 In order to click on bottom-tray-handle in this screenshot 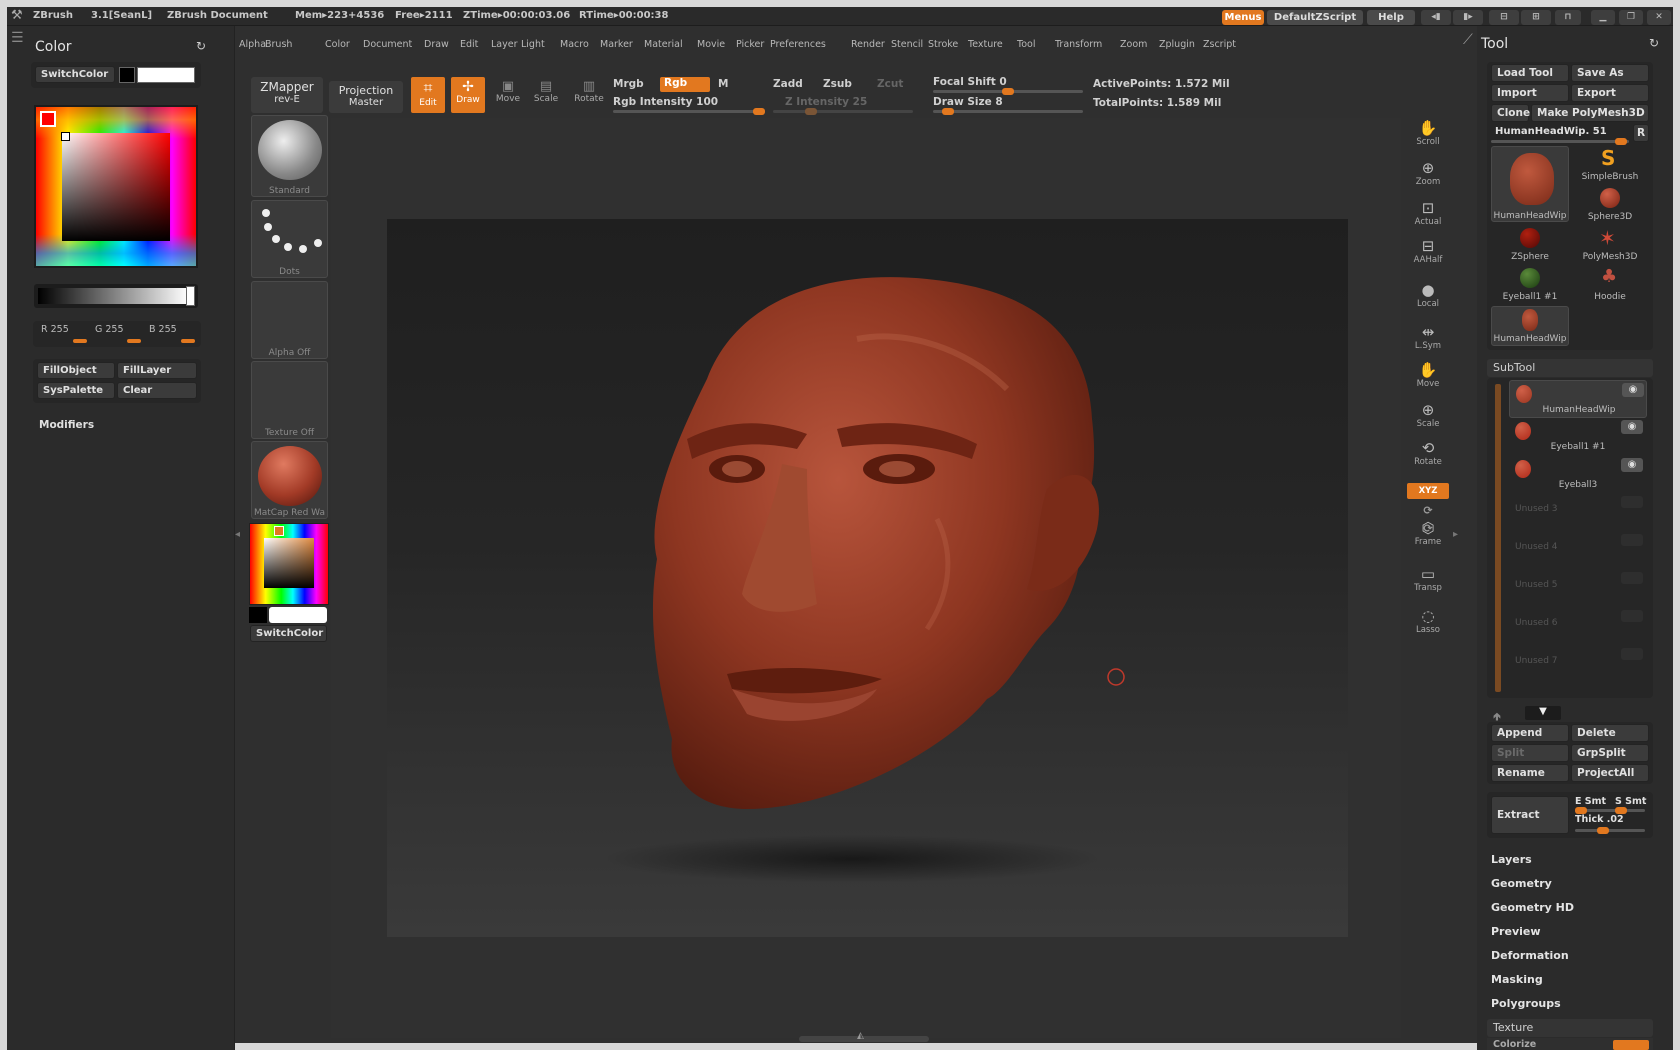, I will do `click(864, 1039)`.